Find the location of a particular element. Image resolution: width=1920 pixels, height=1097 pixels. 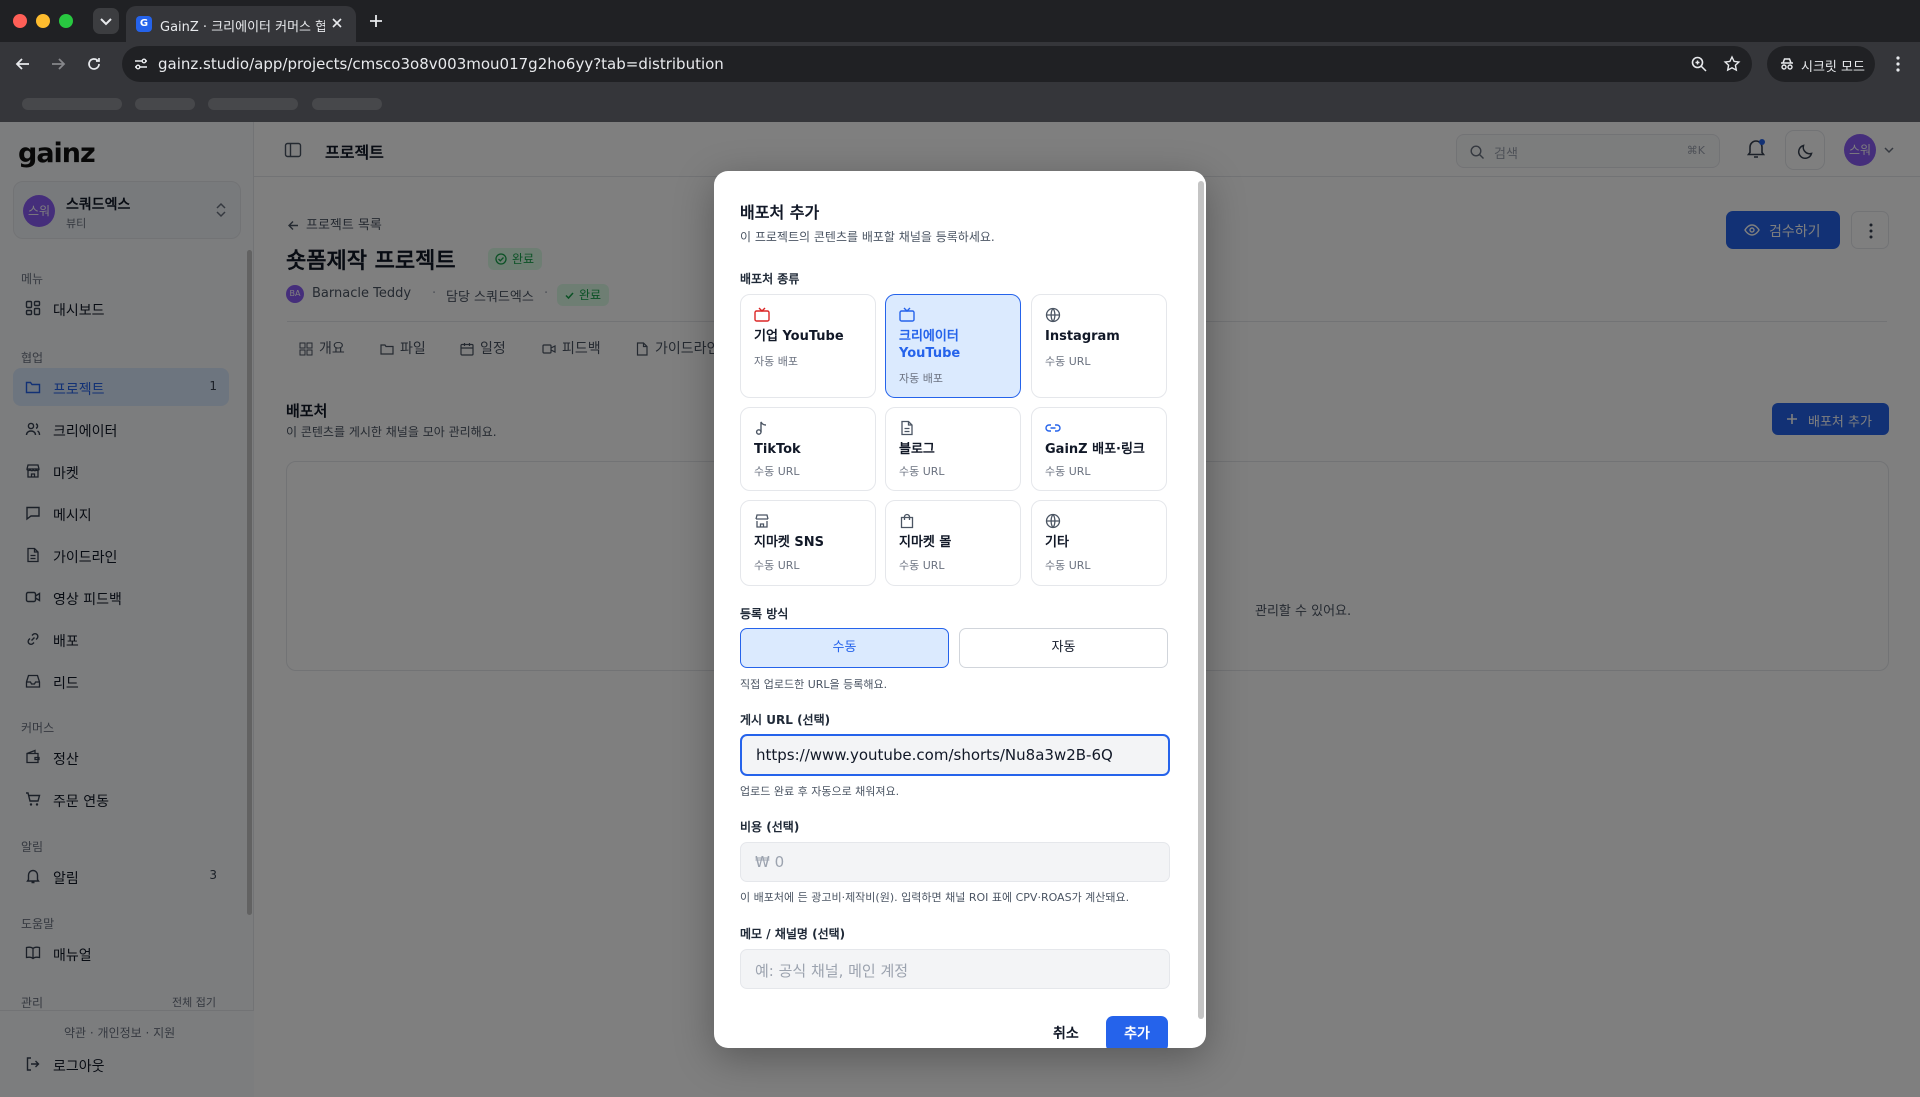

url-help: 업로드 완료 후 자동으로 채워져요. is located at coordinates (820, 791).